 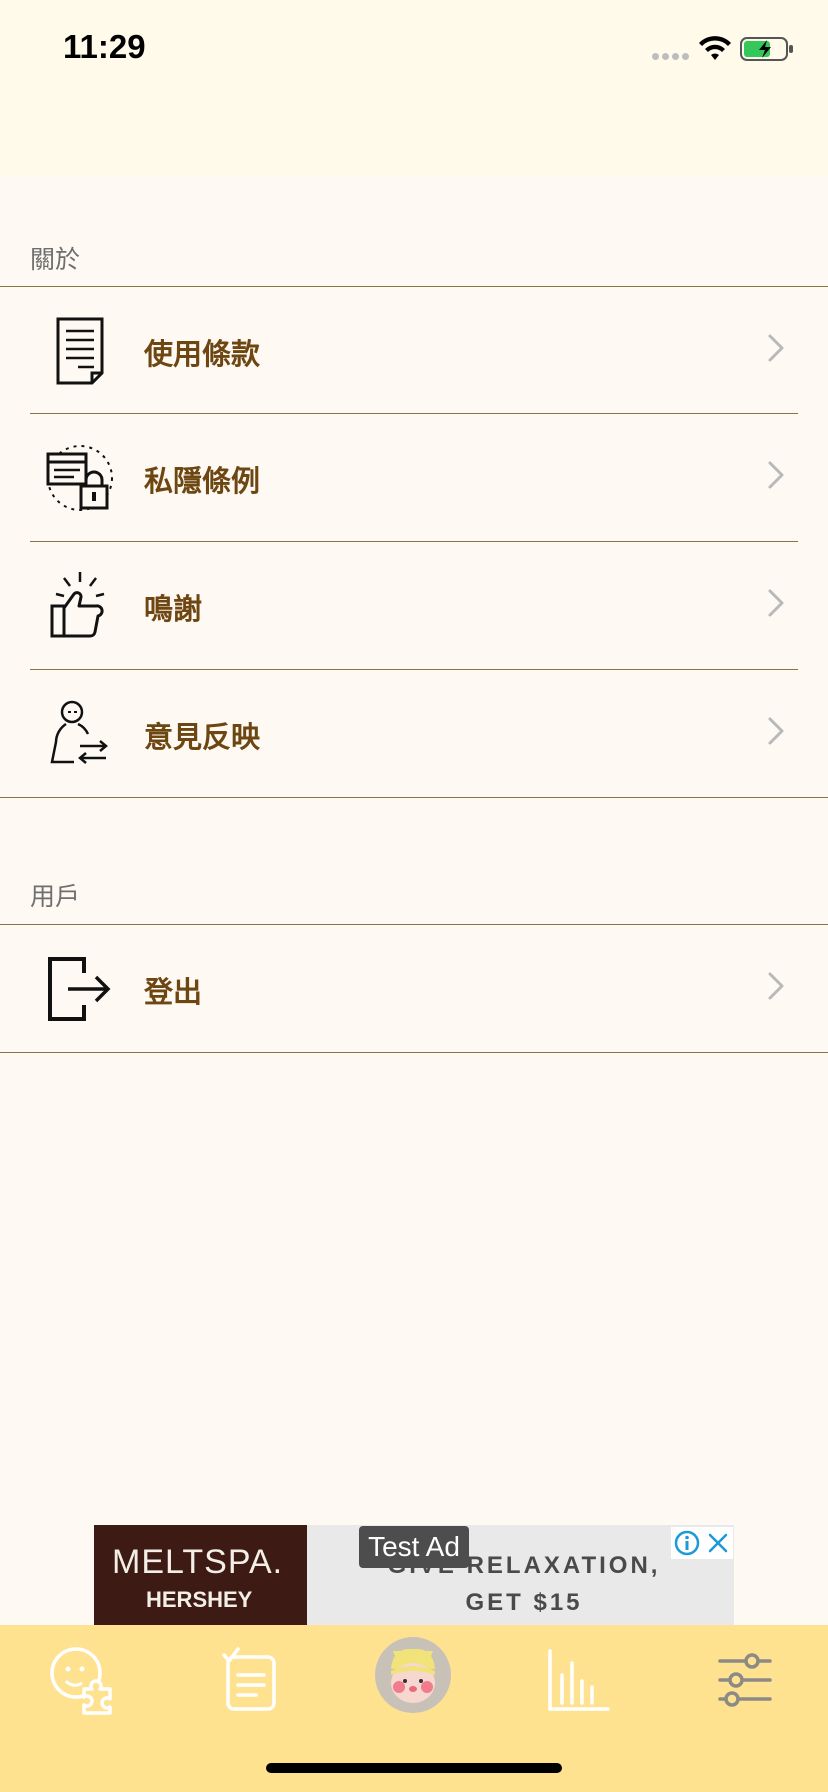 I want to click on privacy-lock-icon, so click(x=79, y=478).